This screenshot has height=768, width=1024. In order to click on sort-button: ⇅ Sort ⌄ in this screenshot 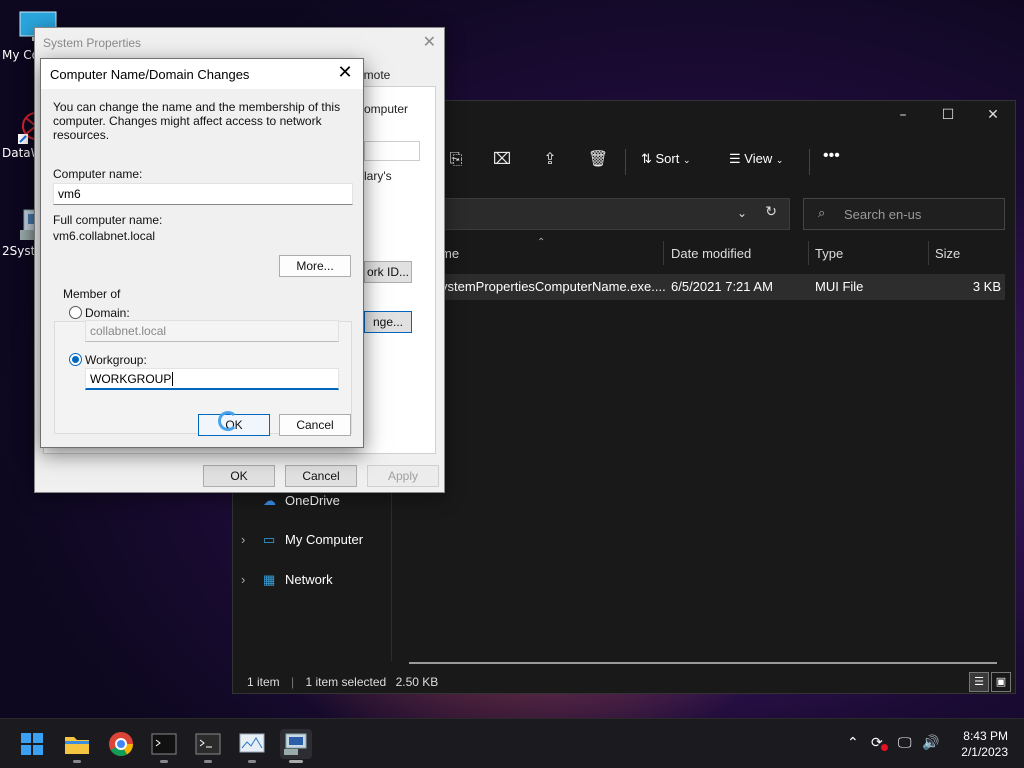, I will do `click(666, 159)`.